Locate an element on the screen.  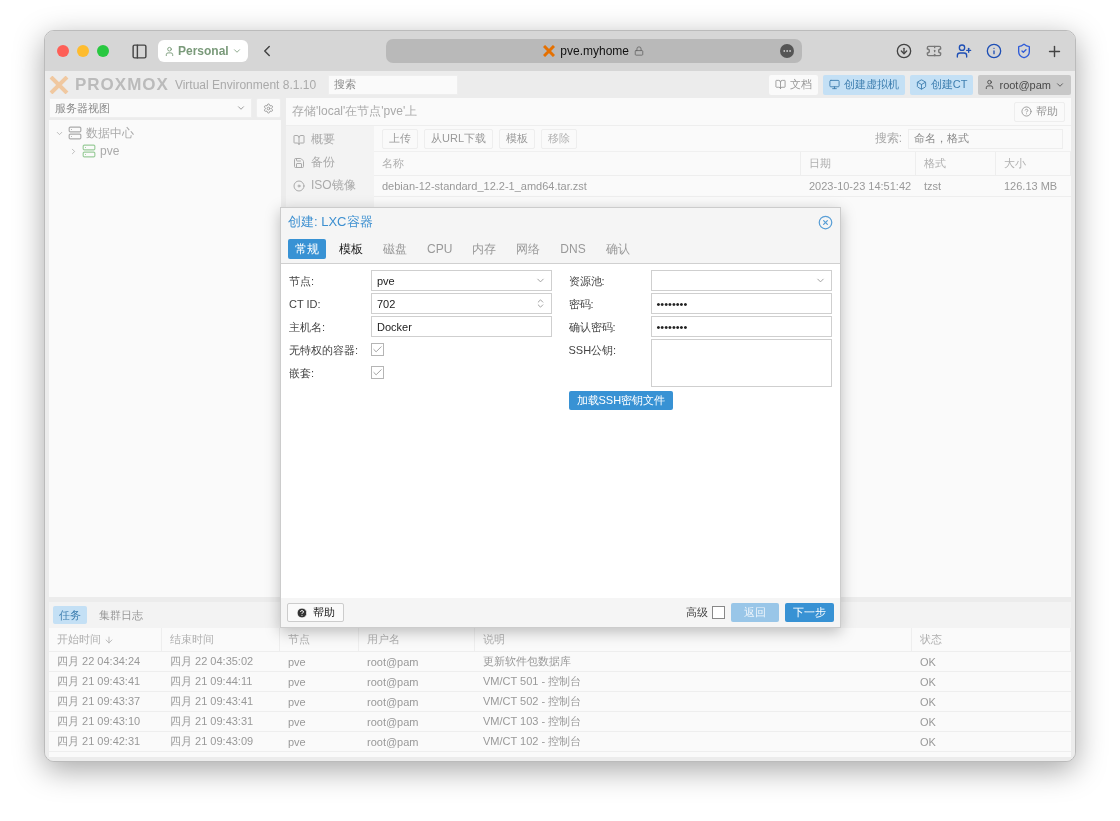
text-area is located at coordinates (741, 363).